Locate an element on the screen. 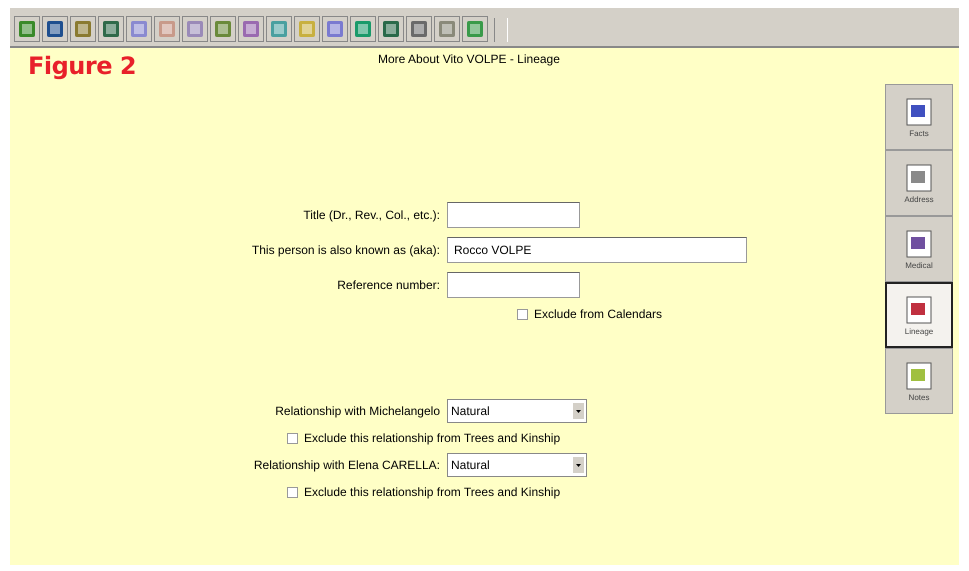 This screenshot has width=969, height=571. side-tab: Lineage is located at coordinates (919, 315).